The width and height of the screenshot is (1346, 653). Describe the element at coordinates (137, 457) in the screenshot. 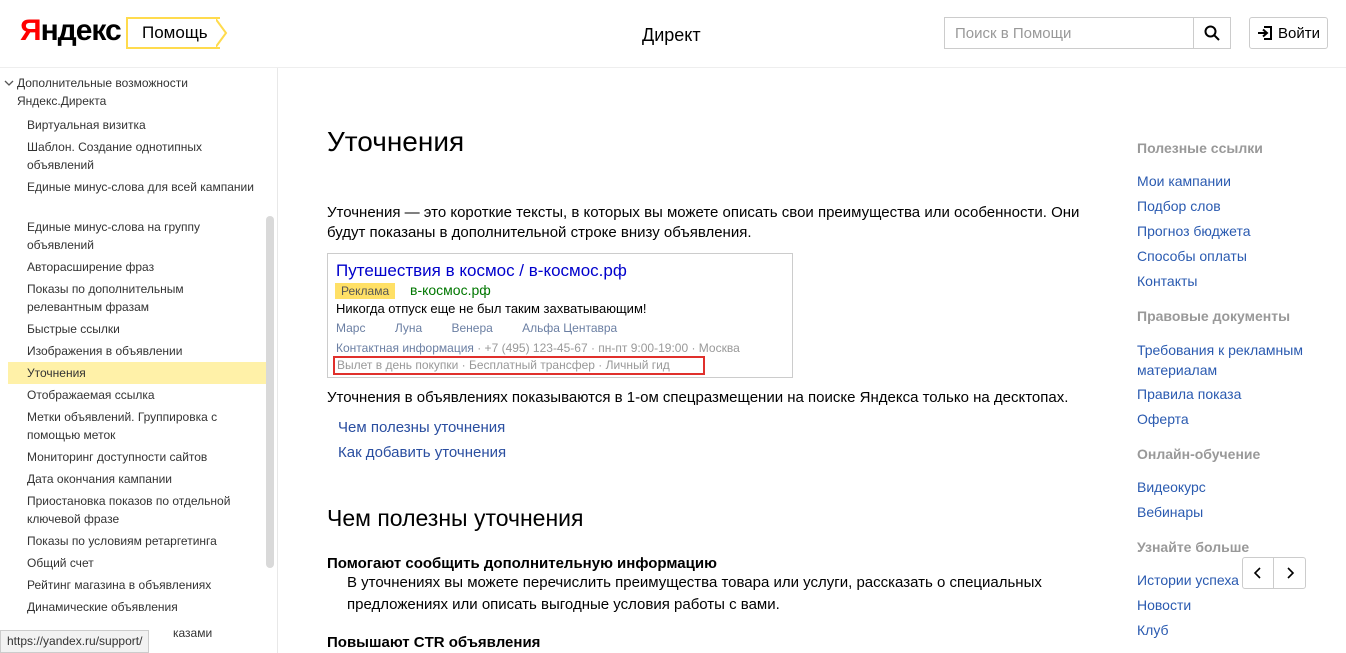

I see `sidebar-item: Мониторинг доступности сайтов` at that location.